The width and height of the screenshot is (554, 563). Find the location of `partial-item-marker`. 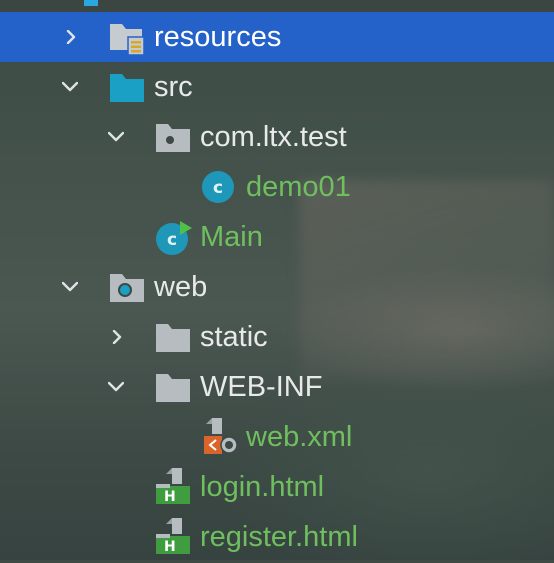

partial-item-marker is located at coordinates (91, 3).